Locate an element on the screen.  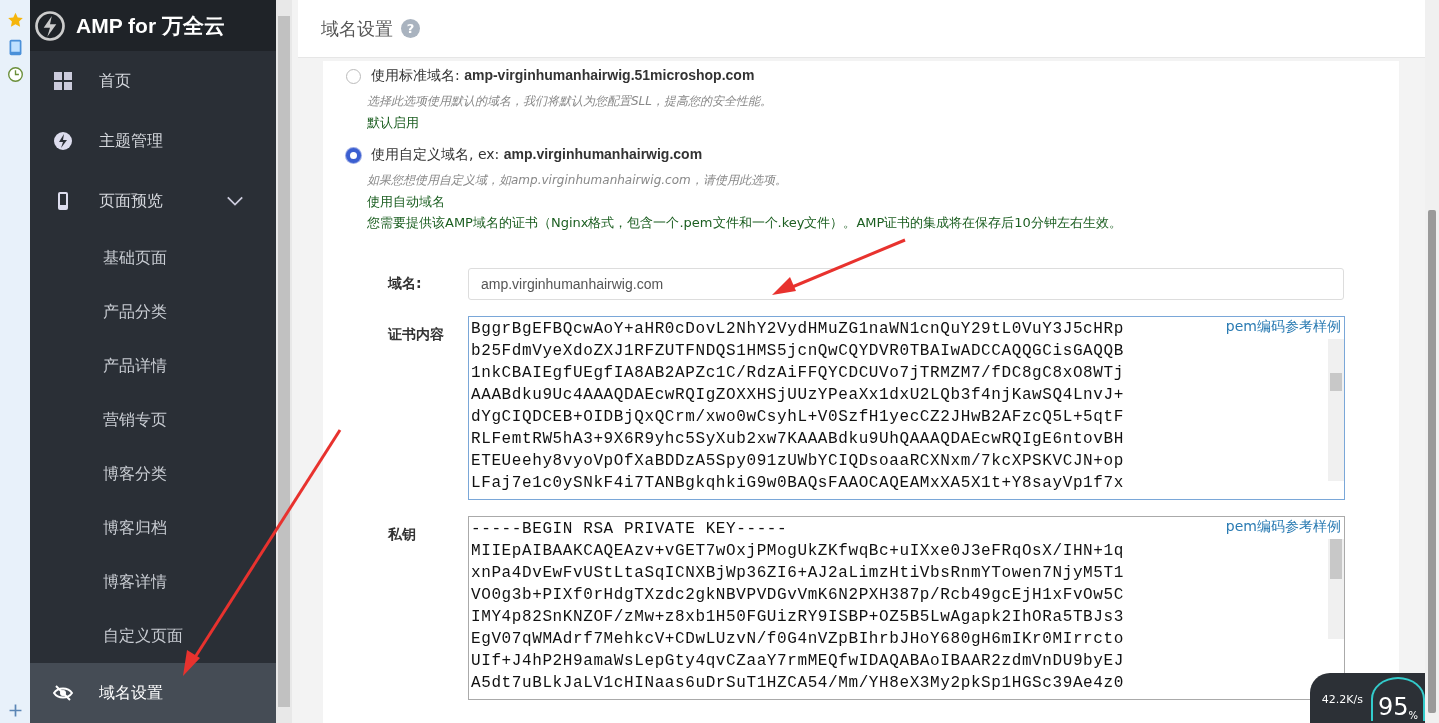
option-hint: 选择此选项使用默认的域名，我们将默认为您配置SLL，提高您的安全性能。 is located at coordinates (570, 101).